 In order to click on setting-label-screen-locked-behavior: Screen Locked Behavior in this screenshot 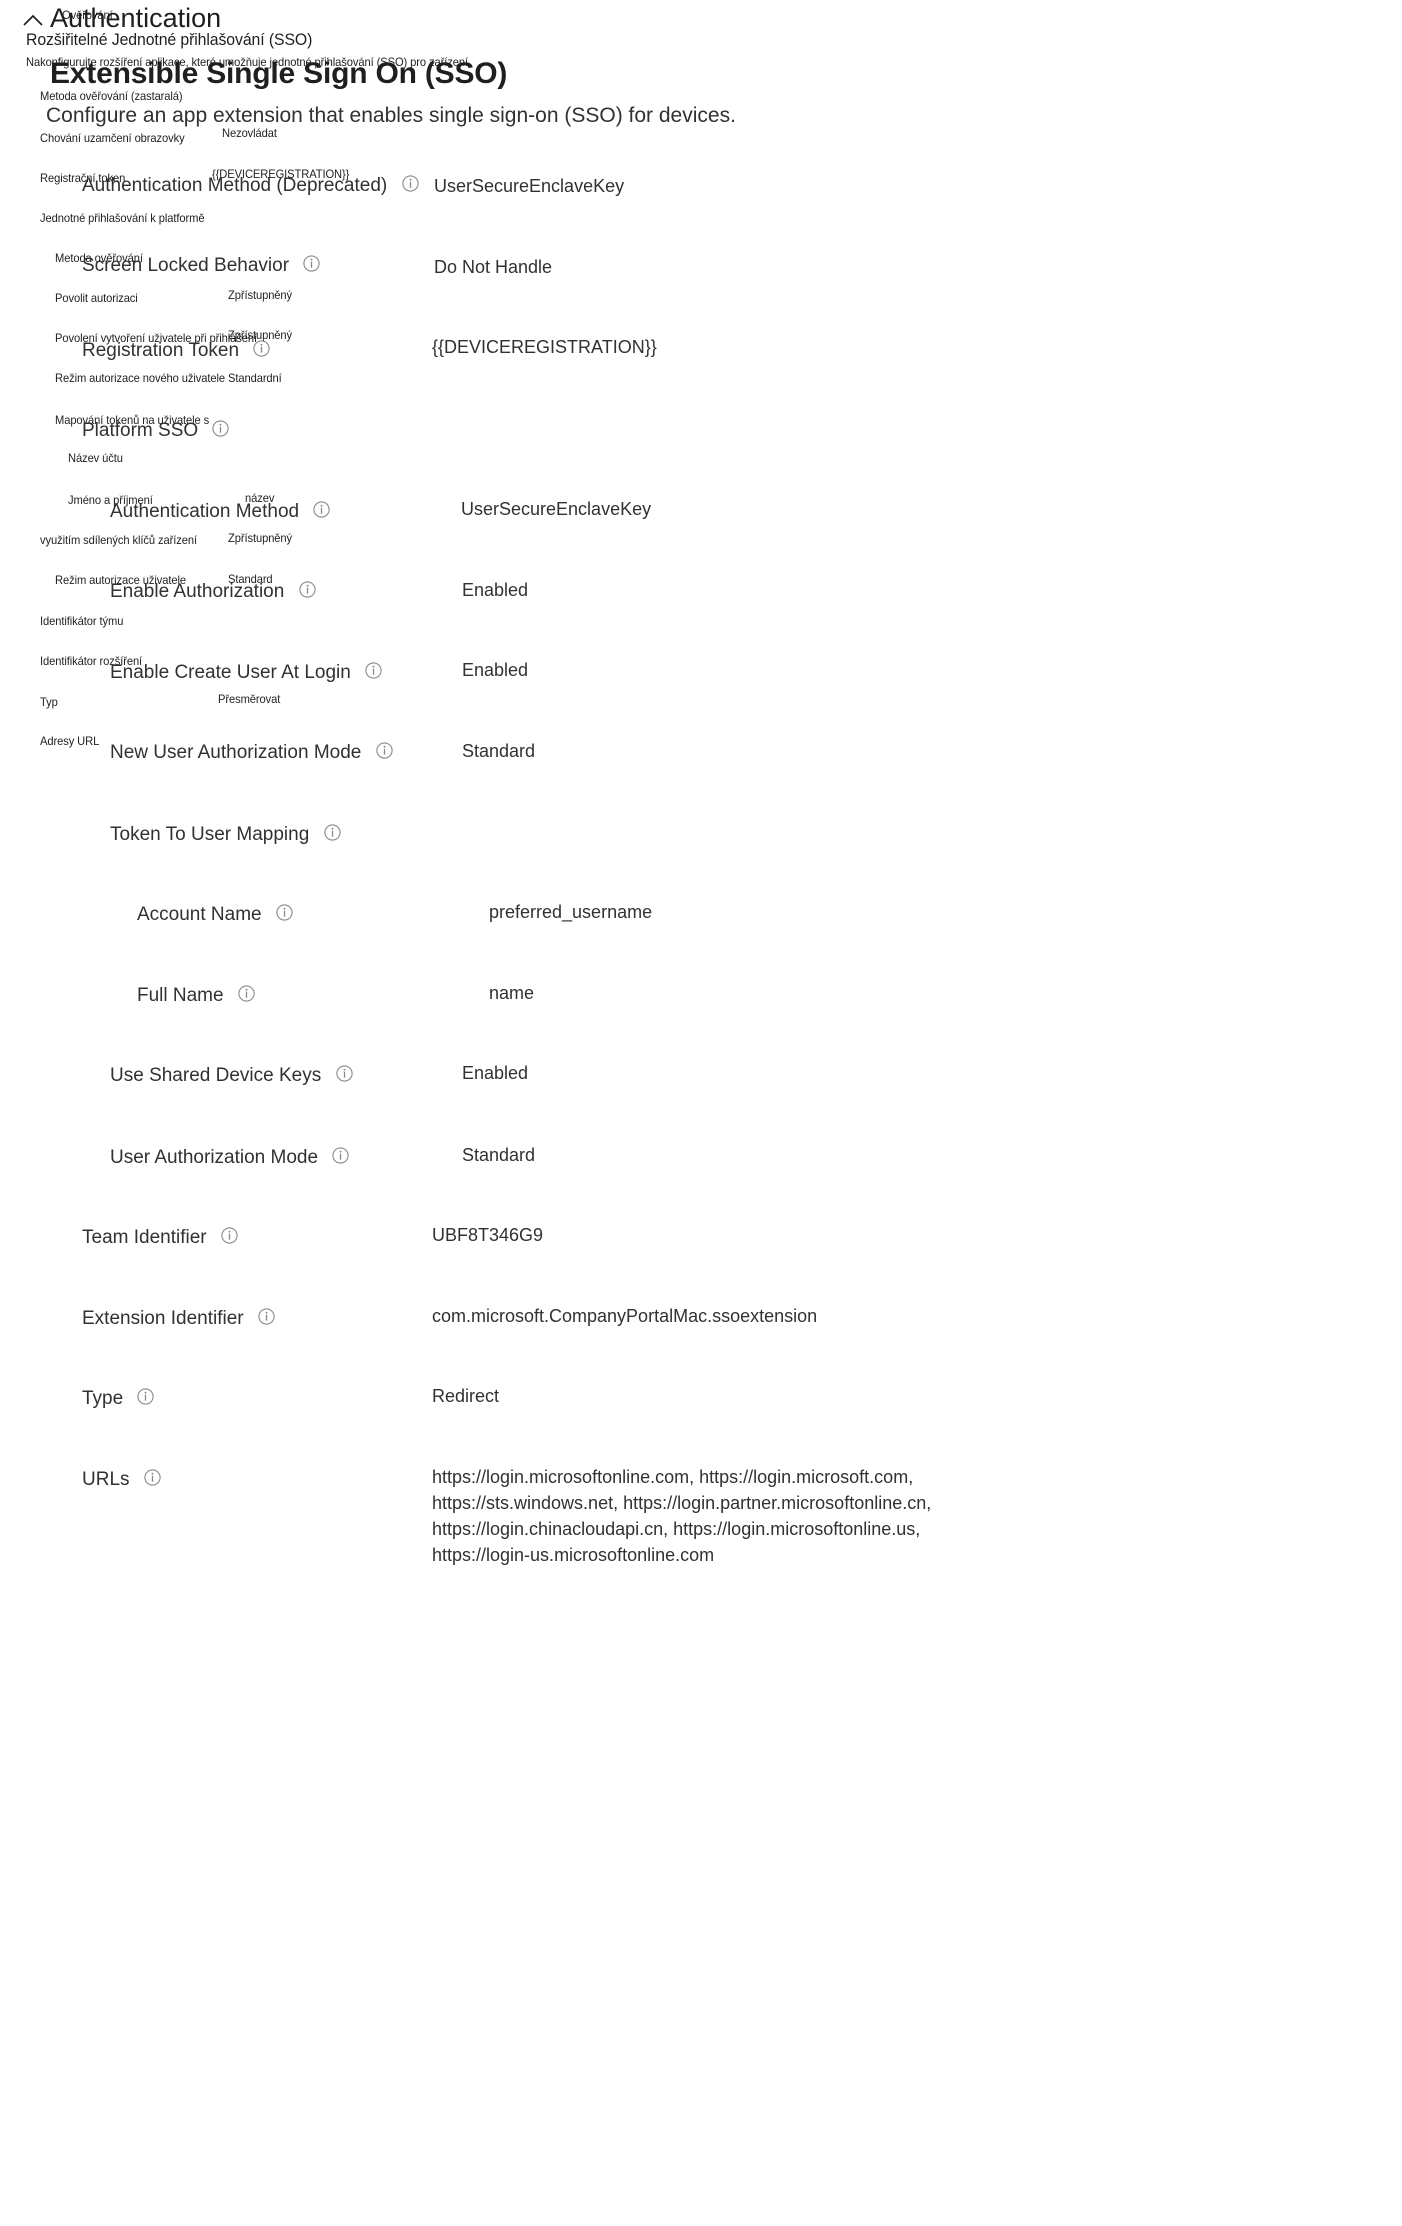, I will do `click(201, 266)`.